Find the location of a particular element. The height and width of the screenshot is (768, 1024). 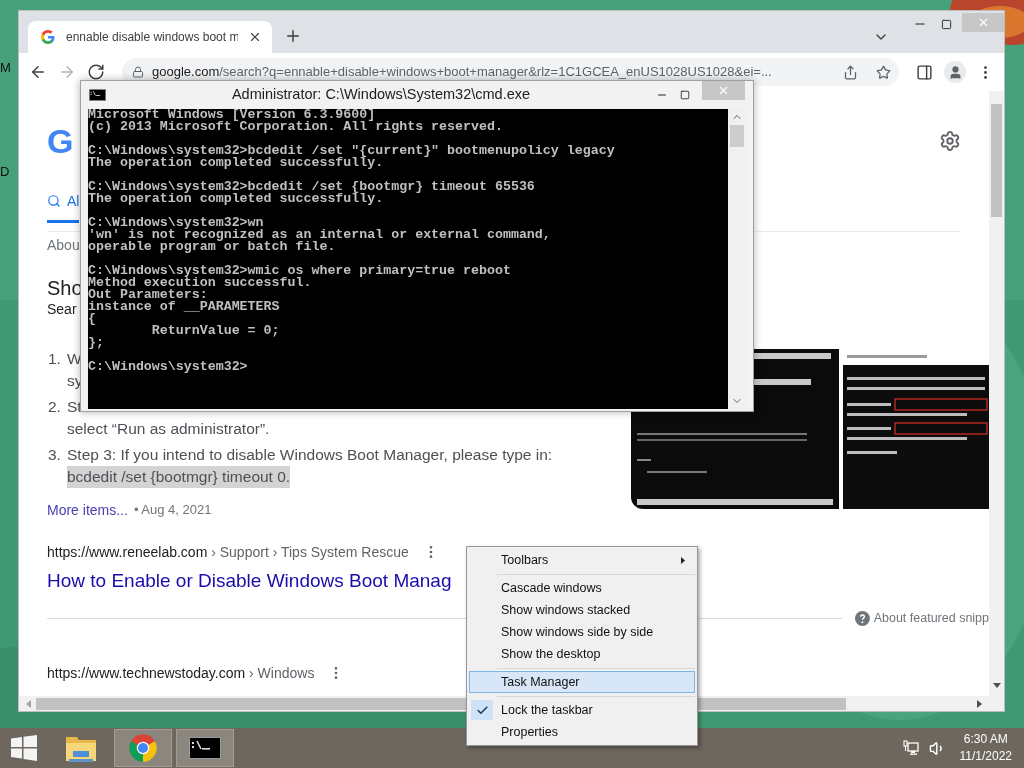

clock: 6:30 AM 11/1/2022 is located at coordinates (985, 748).